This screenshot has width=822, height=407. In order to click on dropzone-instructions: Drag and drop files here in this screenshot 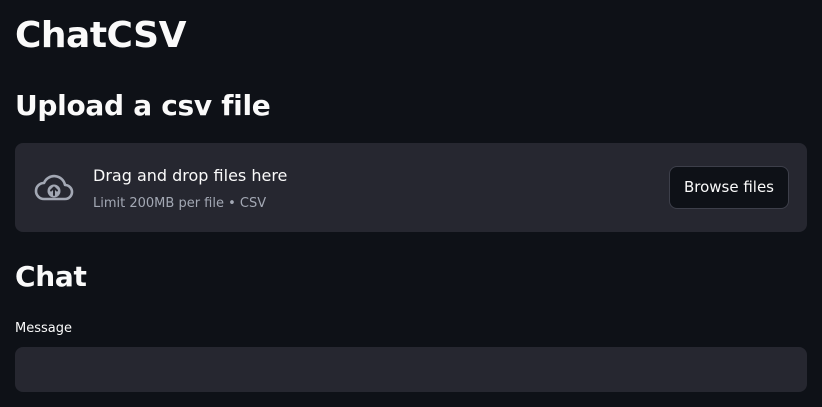, I will do `click(190, 175)`.